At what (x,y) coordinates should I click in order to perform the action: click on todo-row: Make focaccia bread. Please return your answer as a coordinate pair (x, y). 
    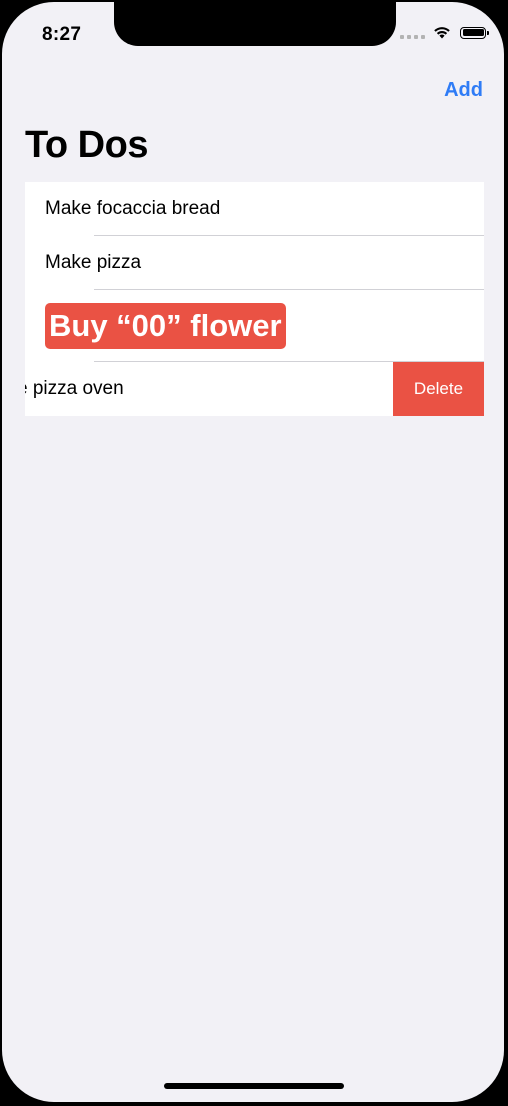
    Looking at the image, I should click on (254, 209).